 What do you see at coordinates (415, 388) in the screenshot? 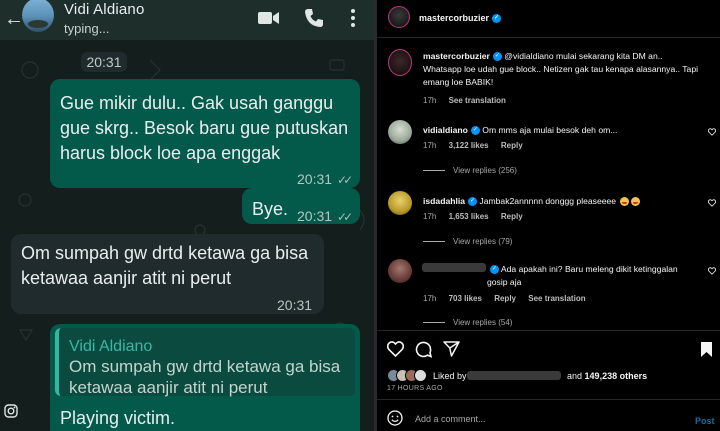
I see `post-time-ago: 17 HOURS AGO` at bounding box center [415, 388].